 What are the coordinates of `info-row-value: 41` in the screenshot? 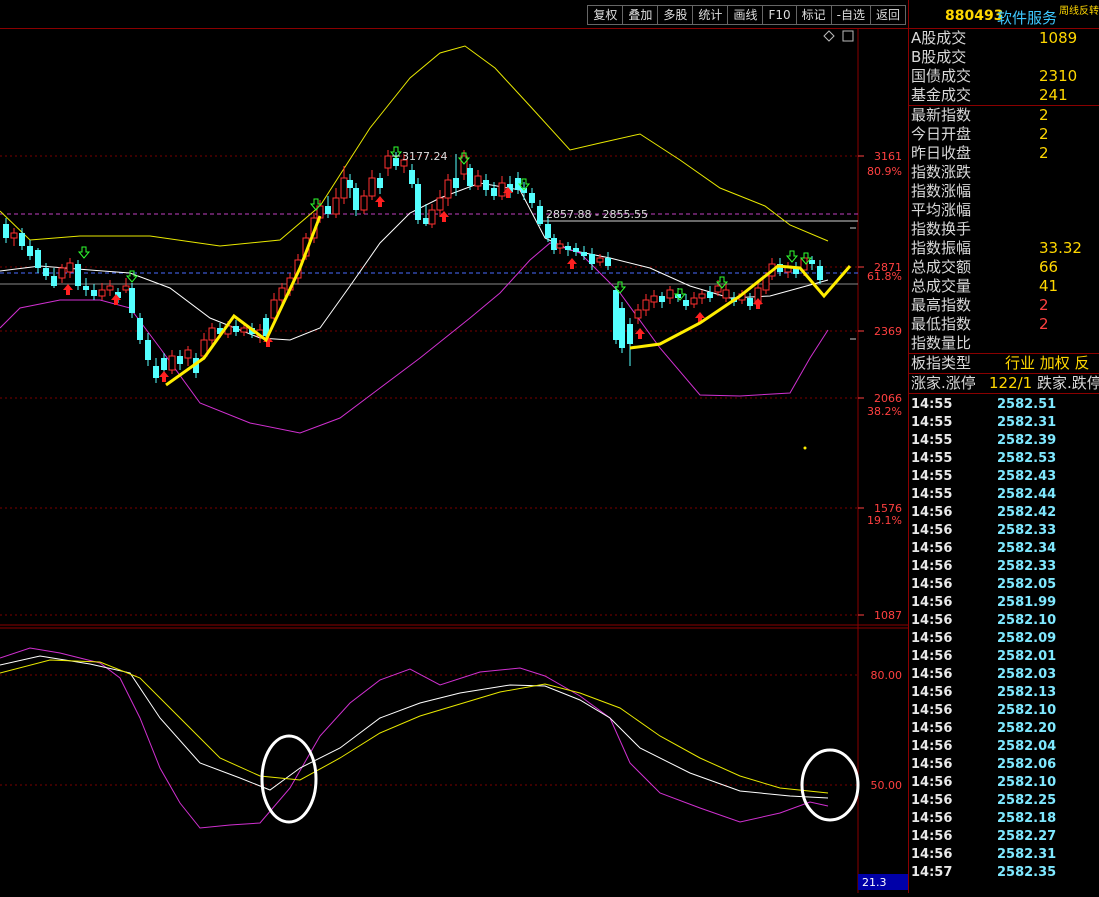 It's located at (1049, 286).